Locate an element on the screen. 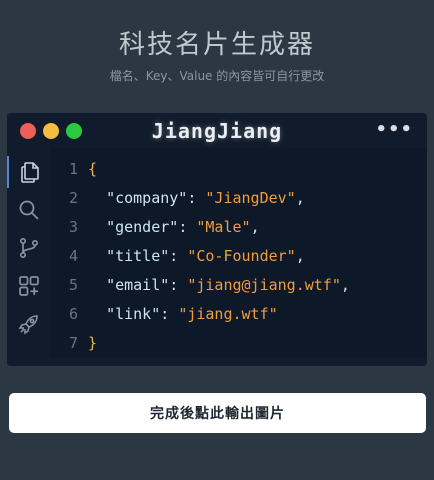 Image resolution: width=434 pixels, height=480 pixels. code-line: 4 "title": "Co-Founder", is located at coordinates (238, 256).